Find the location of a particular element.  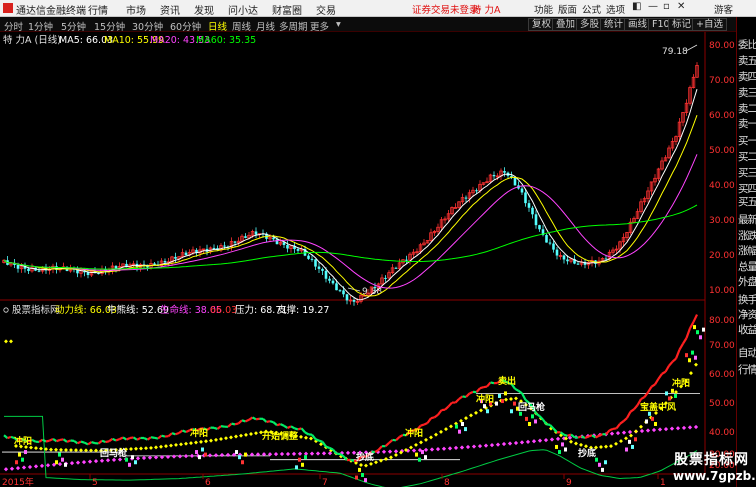

menu-news: 资讯 is located at coordinates (170, 9).